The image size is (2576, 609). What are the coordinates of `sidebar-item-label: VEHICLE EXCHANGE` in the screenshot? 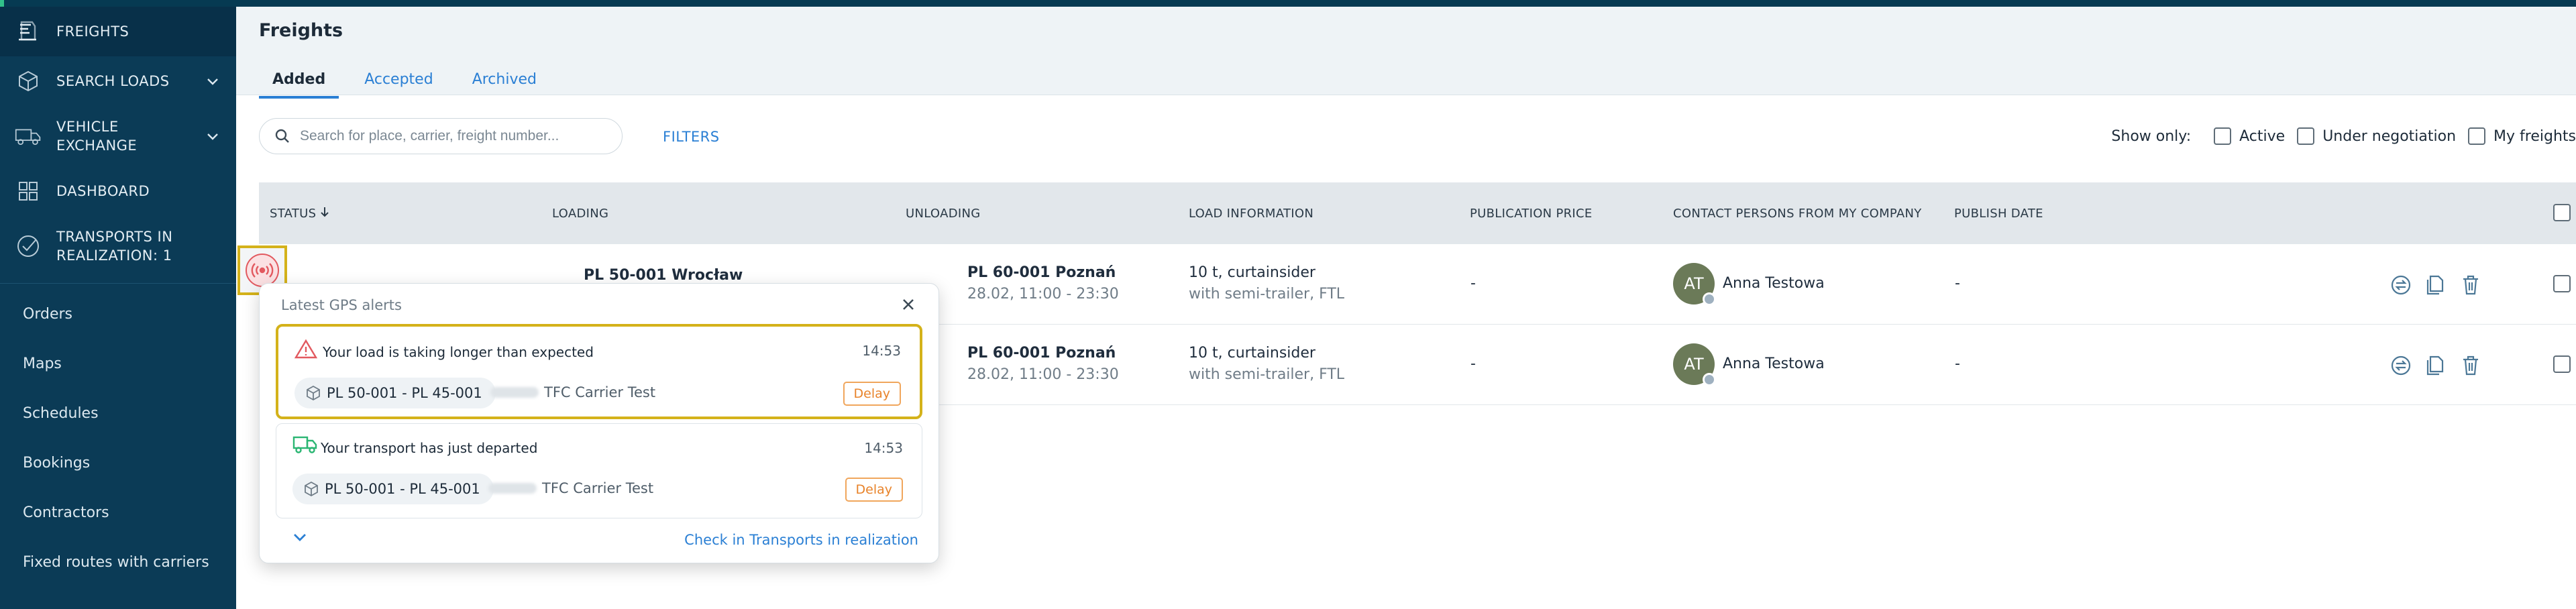 It's located at (97, 136).